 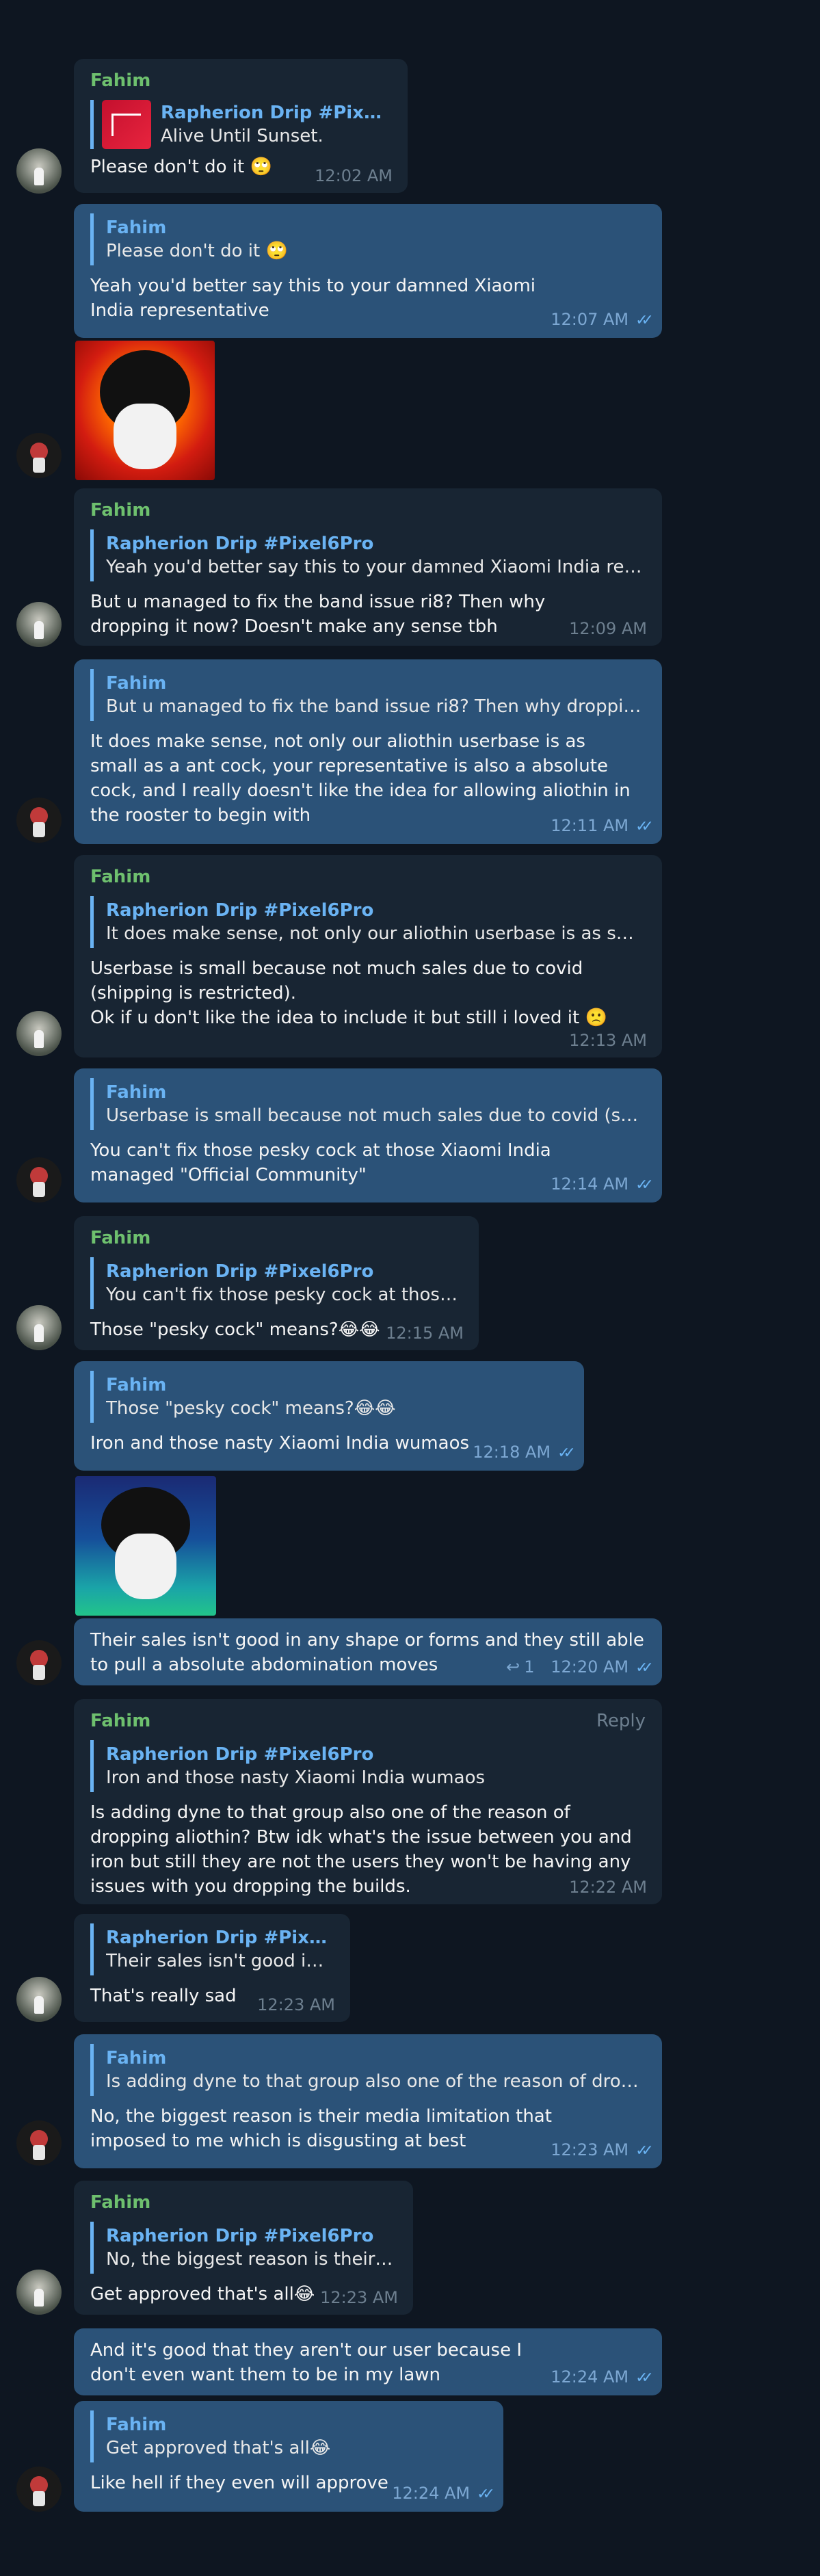 What do you see at coordinates (608, 1887) in the screenshot?
I see `message-time: 12:22 AM` at bounding box center [608, 1887].